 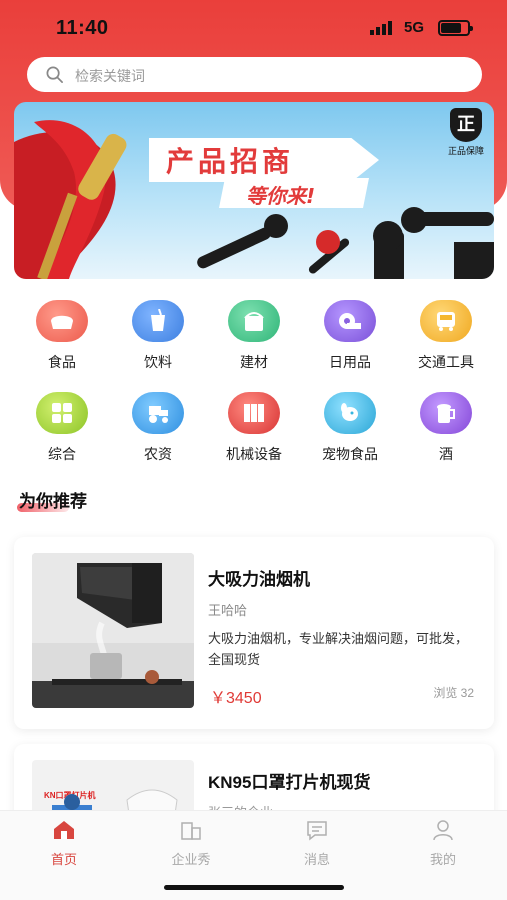 What do you see at coordinates (442, 859) in the screenshot?
I see `tab-label: 我的` at bounding box center [442, 859].